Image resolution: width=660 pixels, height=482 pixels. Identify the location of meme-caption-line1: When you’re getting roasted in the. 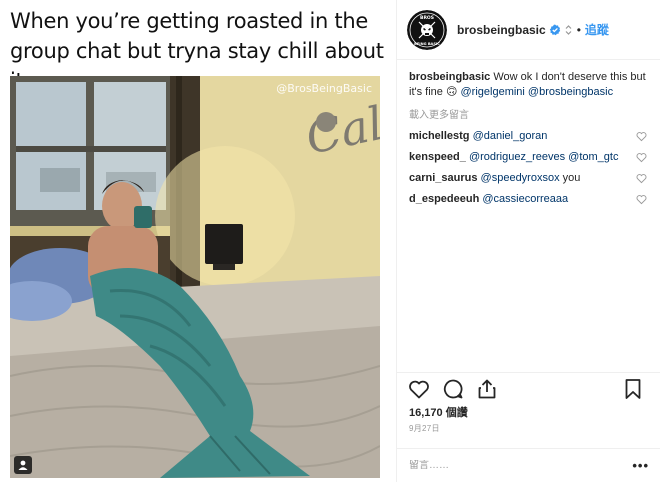
(189, 21).